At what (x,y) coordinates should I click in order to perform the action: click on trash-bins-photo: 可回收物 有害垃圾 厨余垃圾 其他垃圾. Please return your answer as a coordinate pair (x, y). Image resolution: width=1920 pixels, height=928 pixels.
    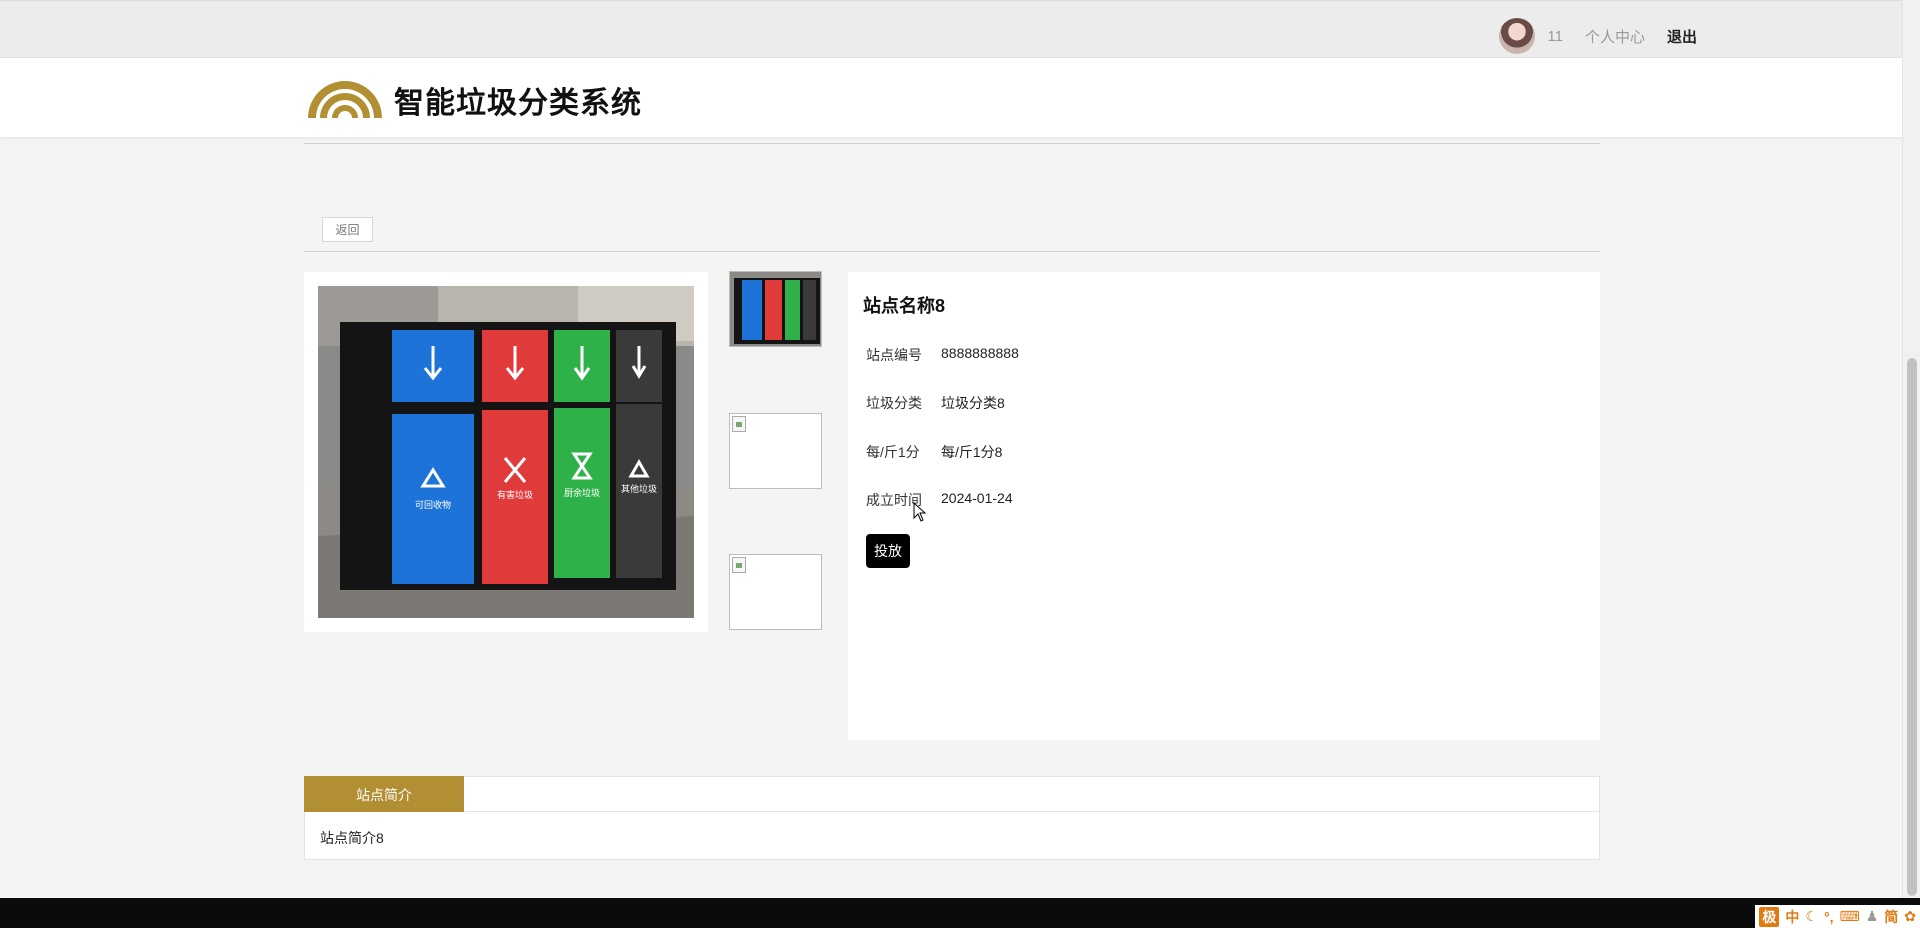
    Looking at the image, I should click on (506, 452).